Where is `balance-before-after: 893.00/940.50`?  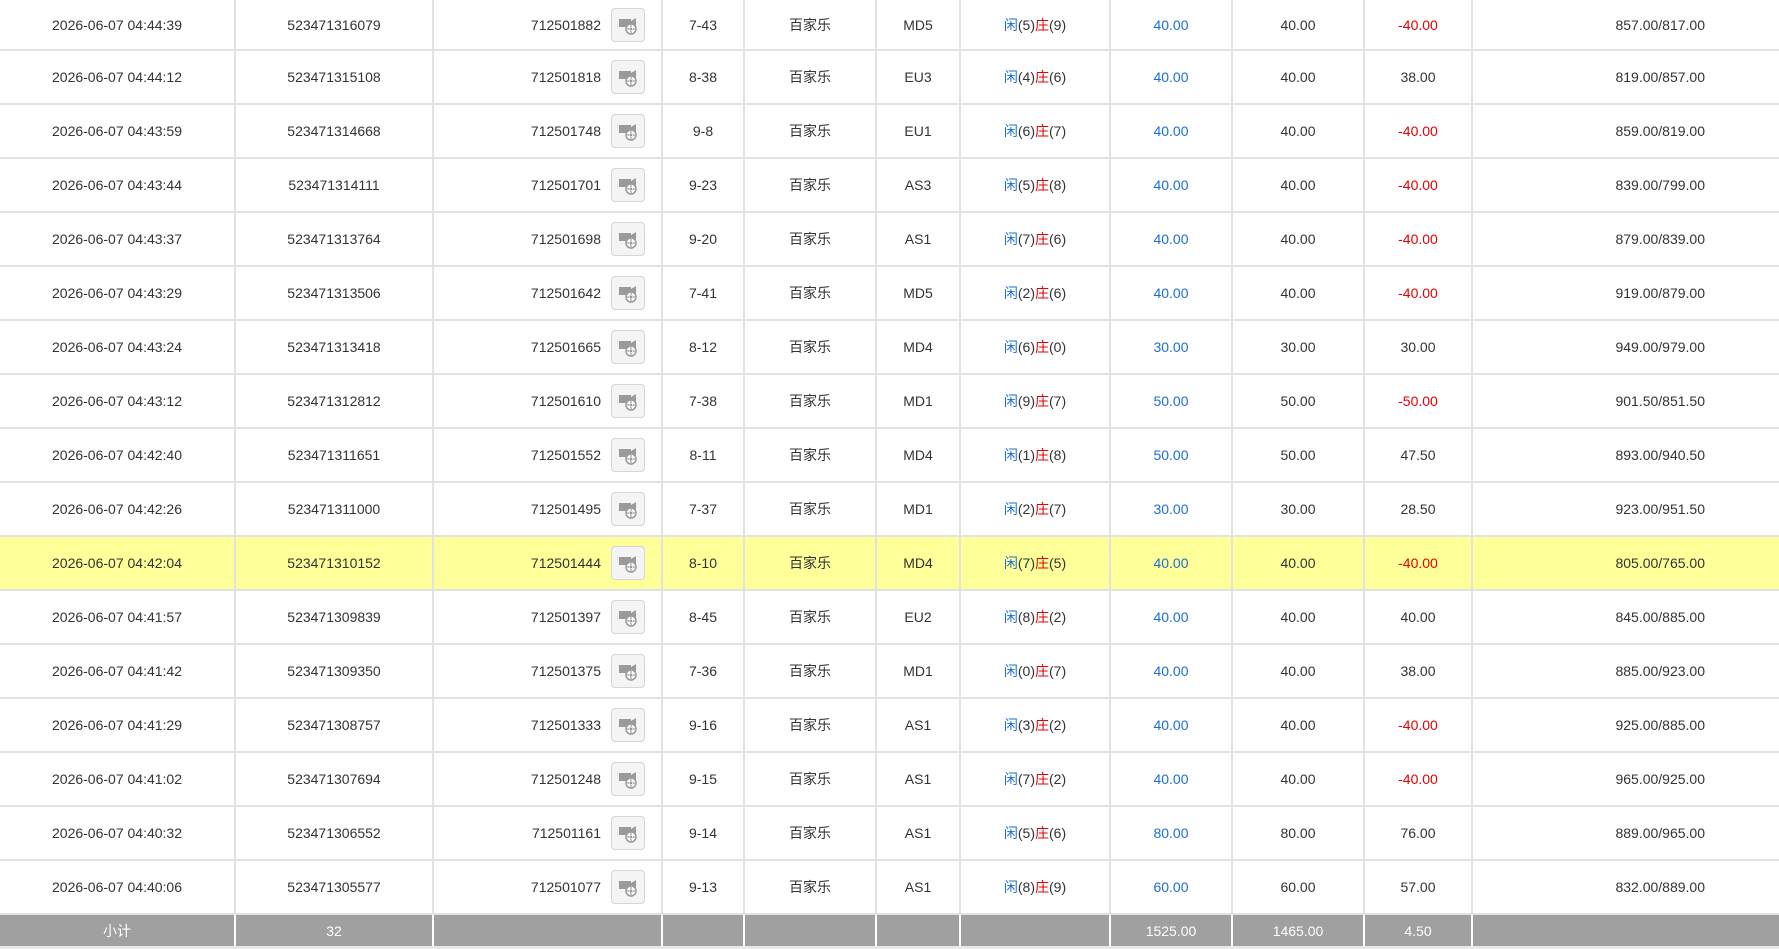 balance-before-after: 893.00/940.50 is located at coordinates (1660, 455).